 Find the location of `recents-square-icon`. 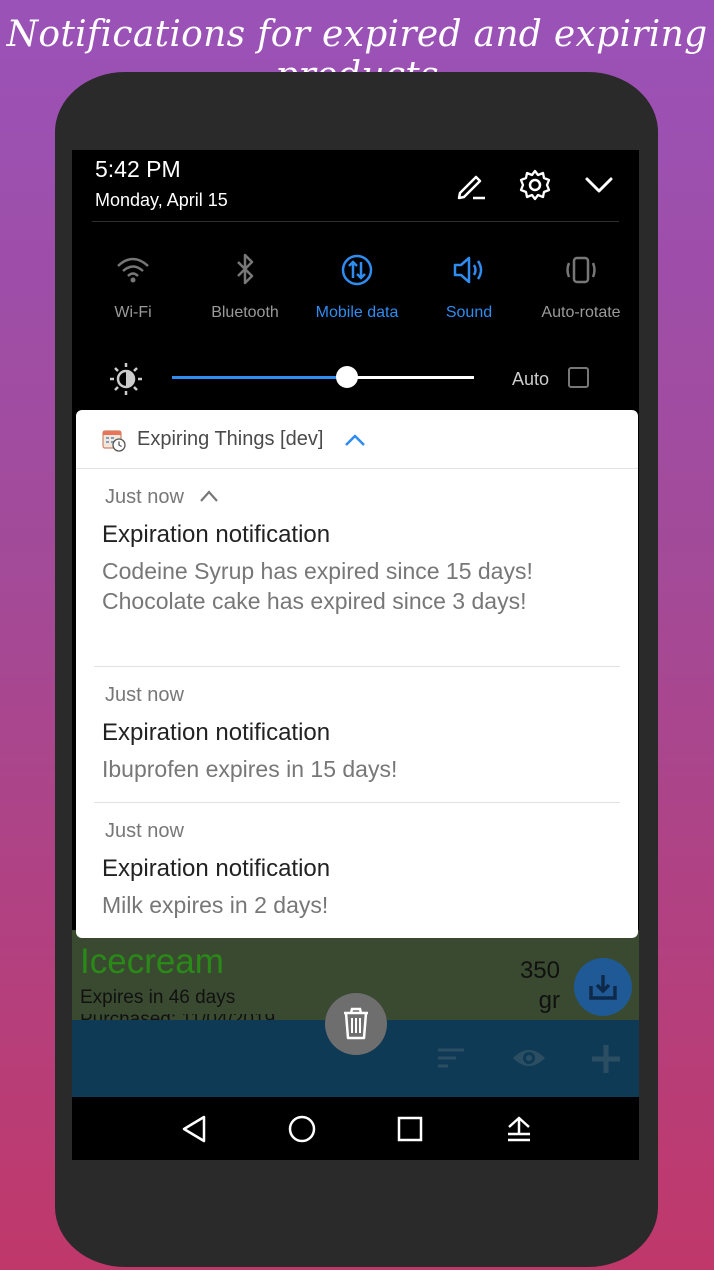

recents-square-icon is located at coordinates (410, 1129).